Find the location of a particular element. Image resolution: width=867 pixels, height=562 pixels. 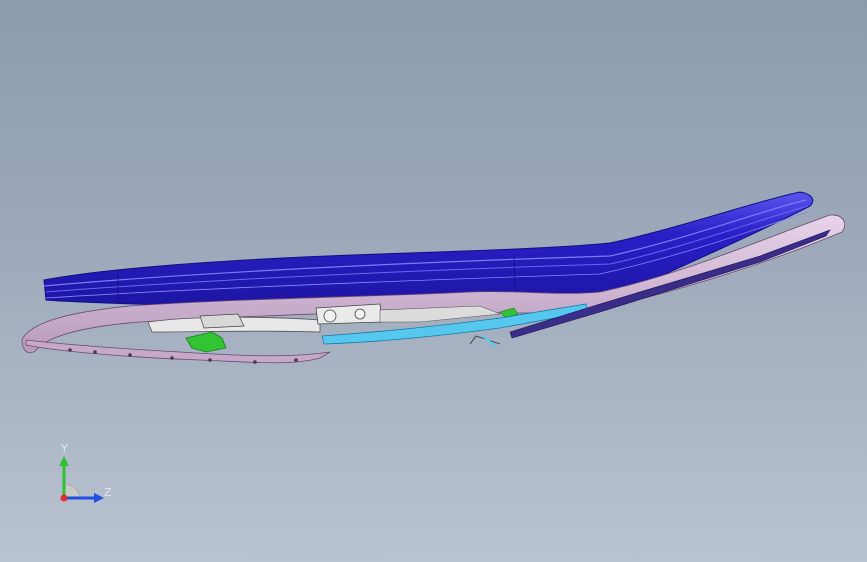

z-axis-label: Z is located at coordinates (108, 492).